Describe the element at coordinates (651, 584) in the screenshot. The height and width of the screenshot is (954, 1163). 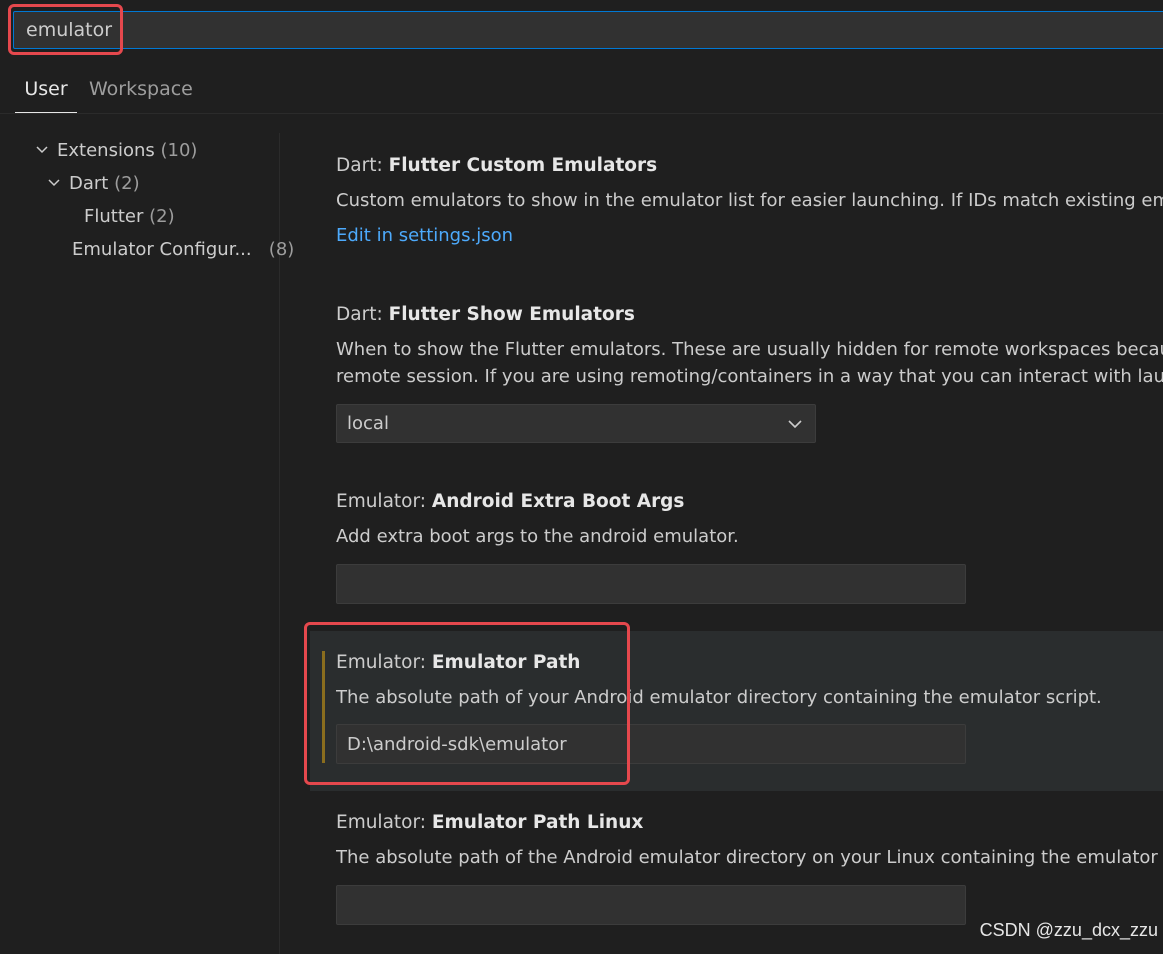
I see `extra-boot-args-input` at that location.